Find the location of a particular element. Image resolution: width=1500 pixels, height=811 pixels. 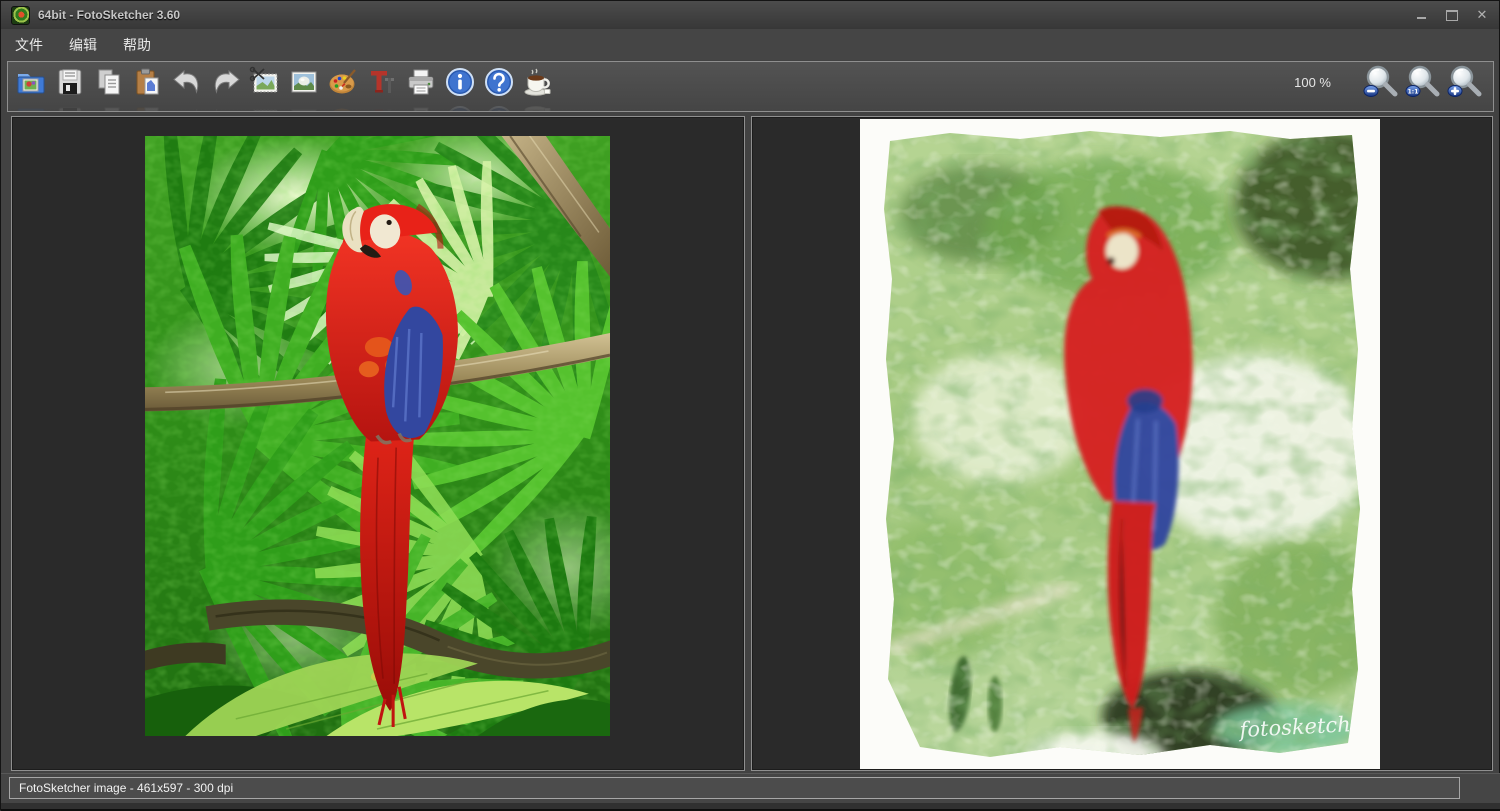

copy-icon is located at coordinates (109, 82).